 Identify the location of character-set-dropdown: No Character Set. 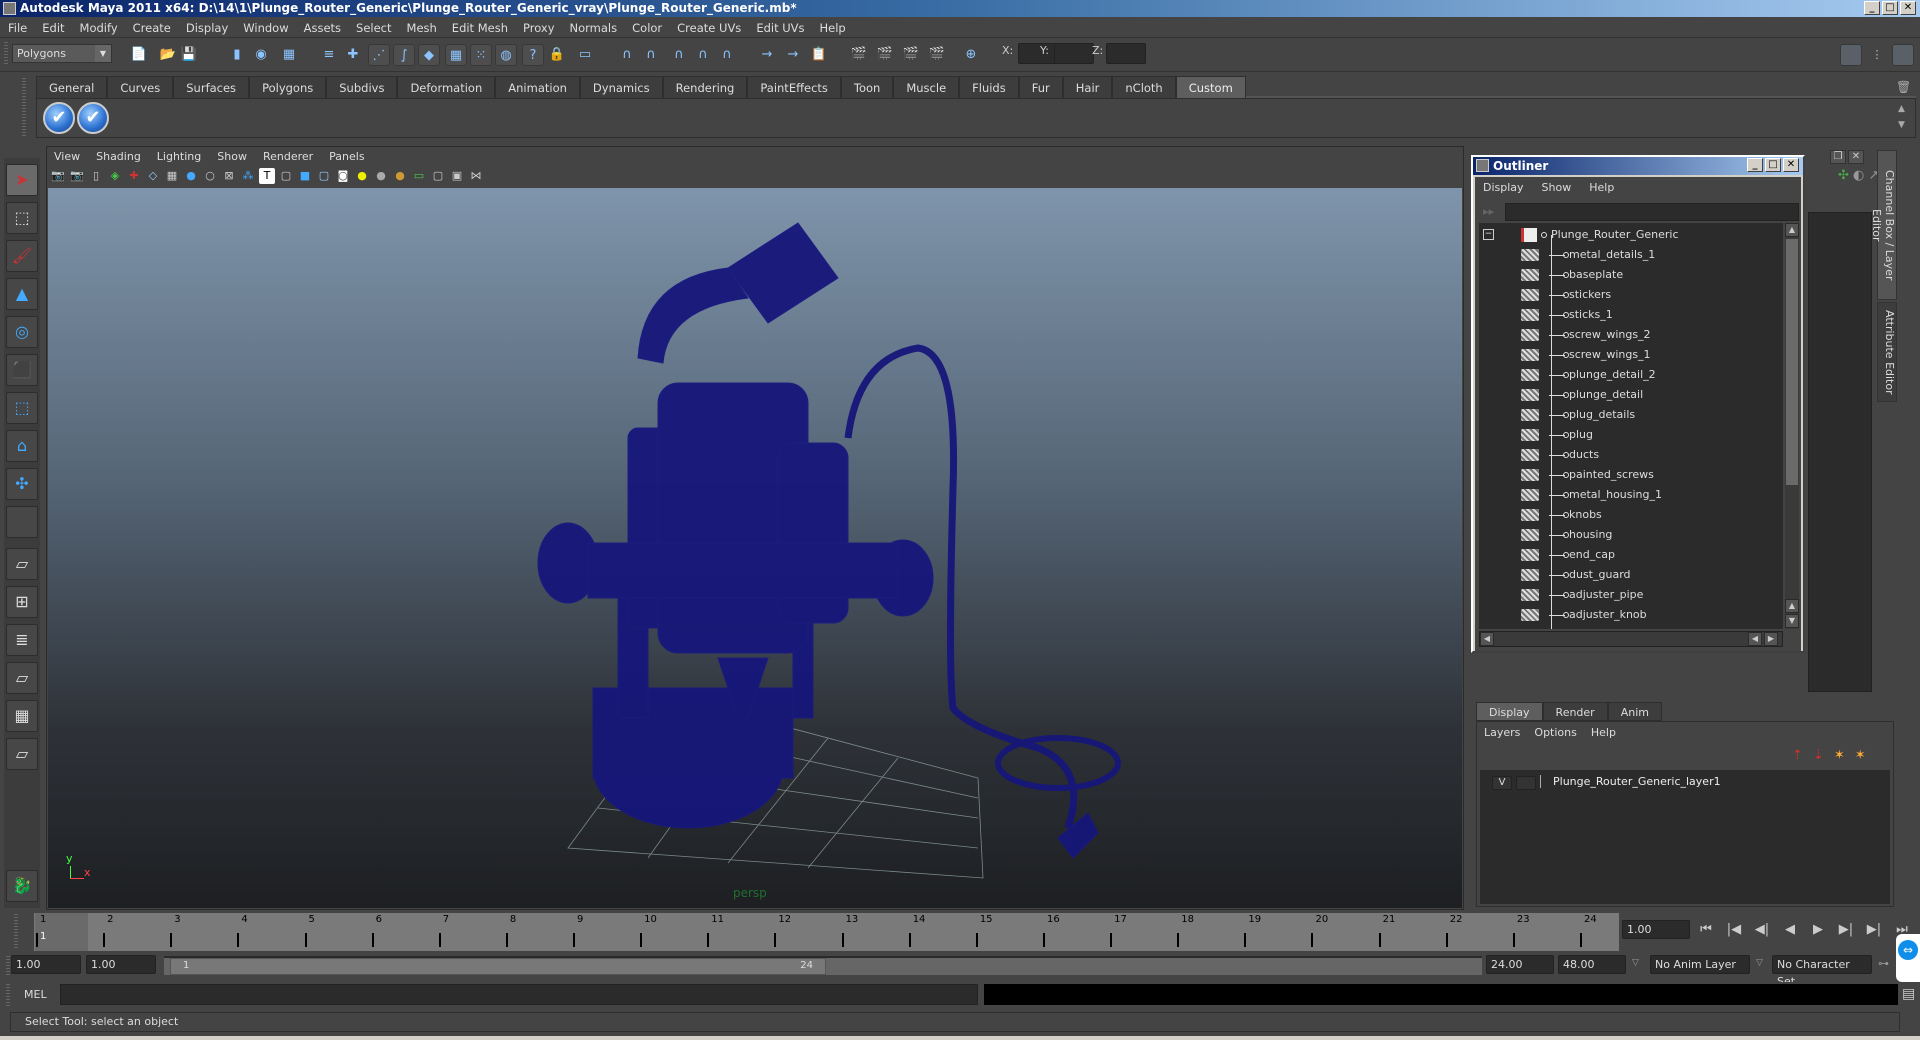
(1822, 971).